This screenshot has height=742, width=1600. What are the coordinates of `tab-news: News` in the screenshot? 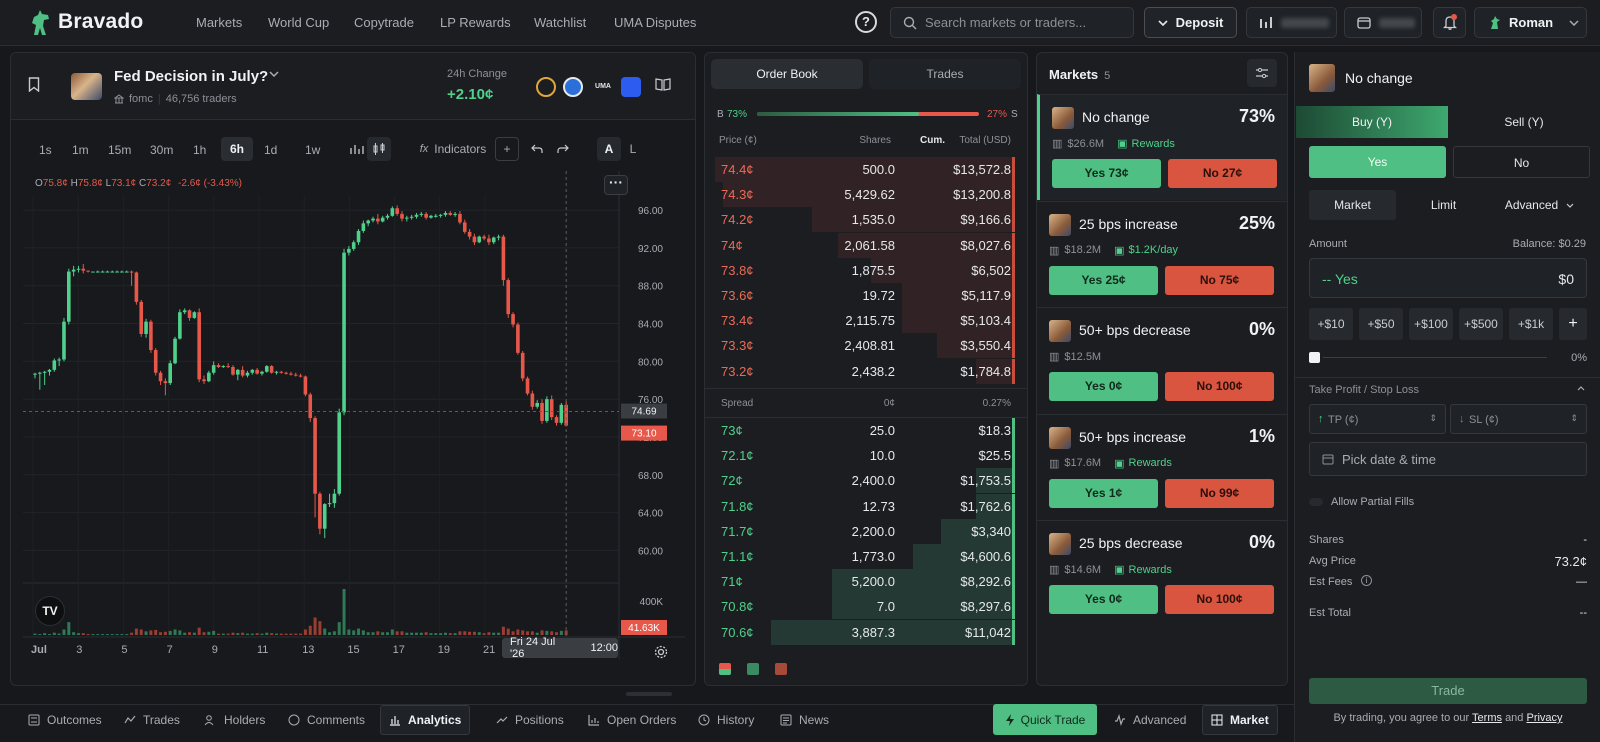 It's located at (804, 720).